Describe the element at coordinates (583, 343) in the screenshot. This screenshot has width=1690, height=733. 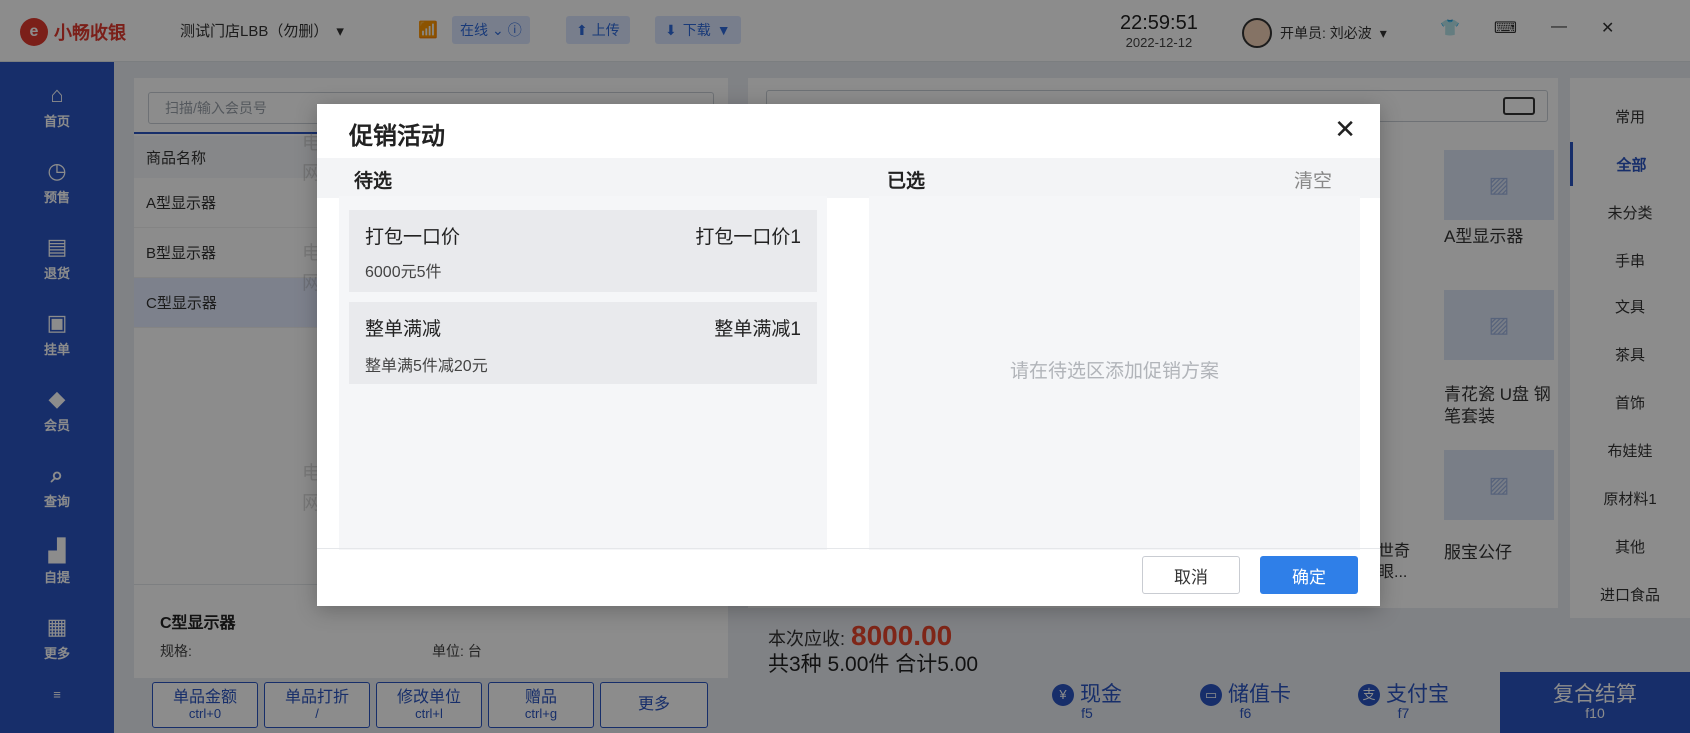
I see `promotion-item: 整单满减 整单满减1 整单满5件减20元` at that location.